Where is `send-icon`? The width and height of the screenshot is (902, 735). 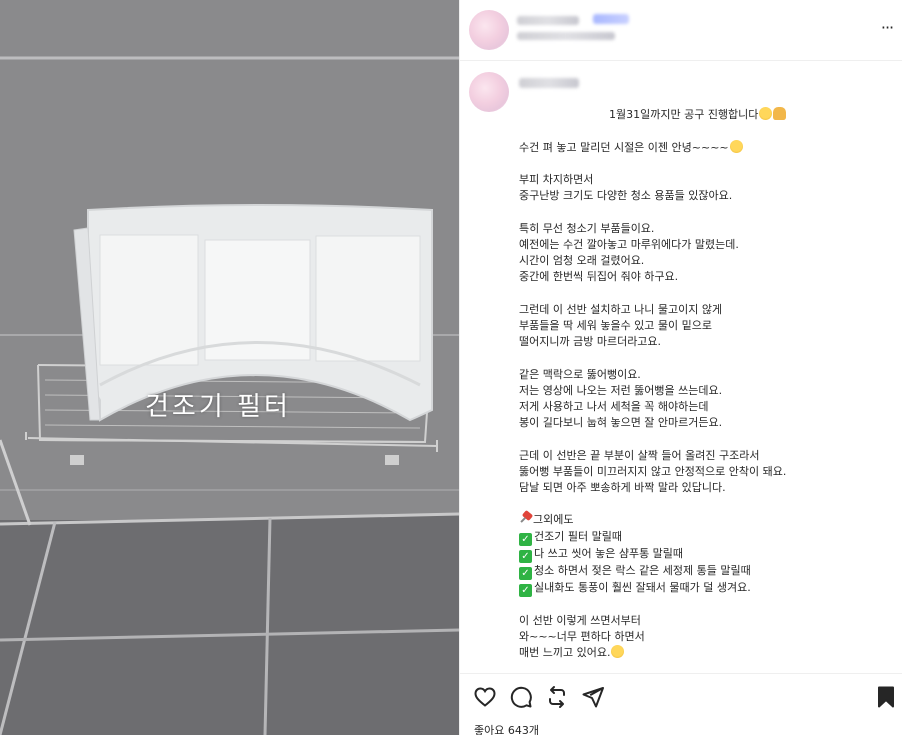 send-icon is located at coordinates (593, 697).